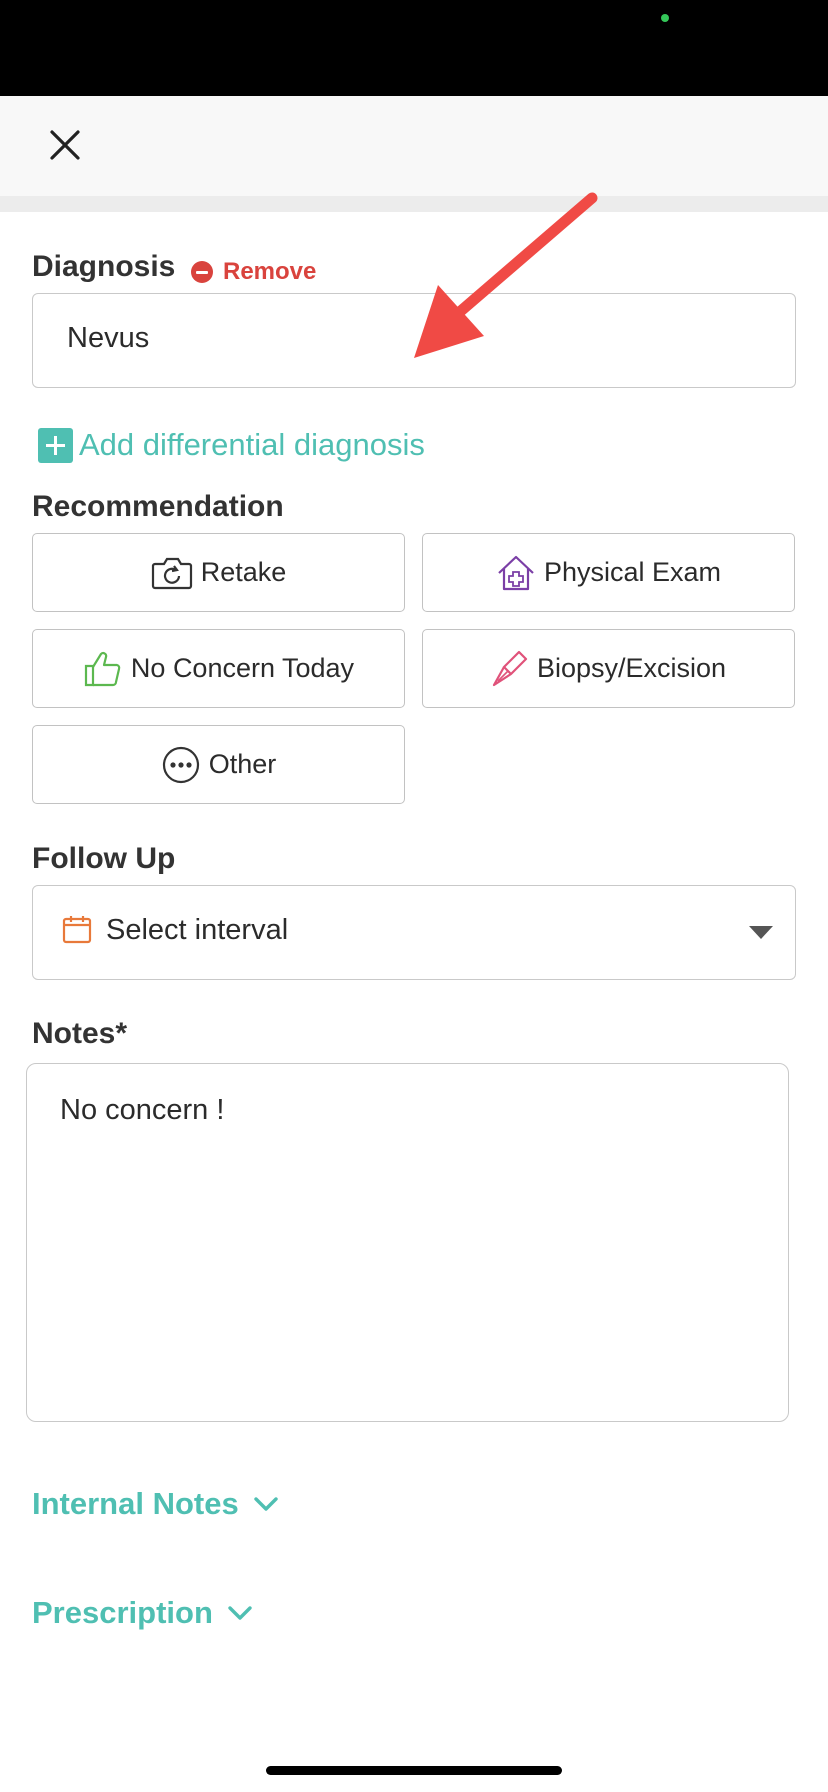 This screenshot has height=1792, width=828. I want to click on add-differential-label: Add differential diagnosis, so click(252, 444).